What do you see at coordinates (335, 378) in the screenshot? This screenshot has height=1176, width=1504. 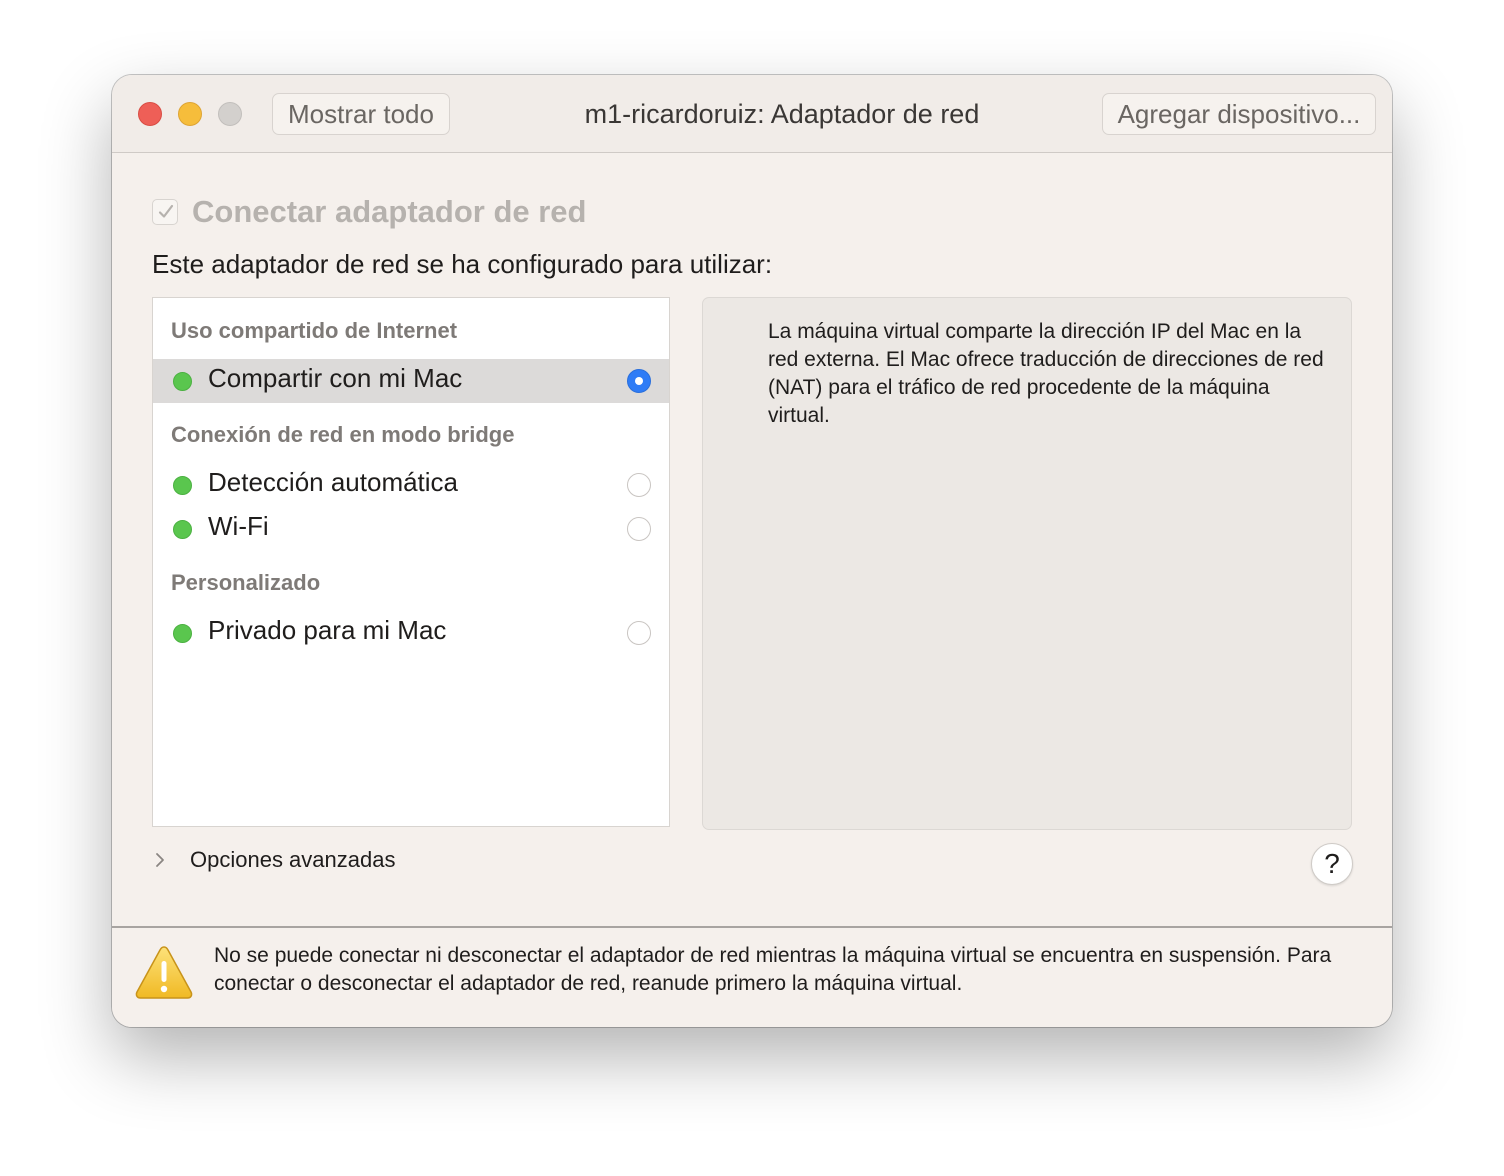 I see `list-item-label: Compartir con mi Mac` at bounding box center [335, 378].